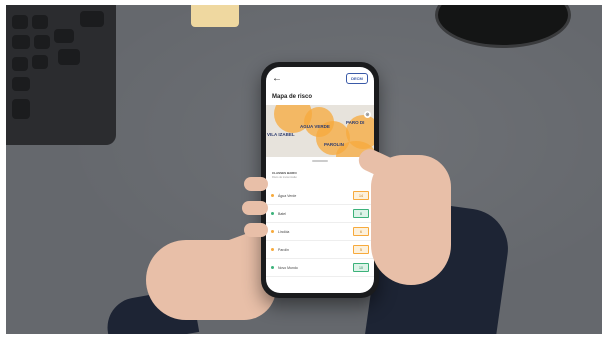  What do you see at coordinates (361, 213) in the screenshot?
I see `case-count-badge: 8` at bounding box center [361, 213].